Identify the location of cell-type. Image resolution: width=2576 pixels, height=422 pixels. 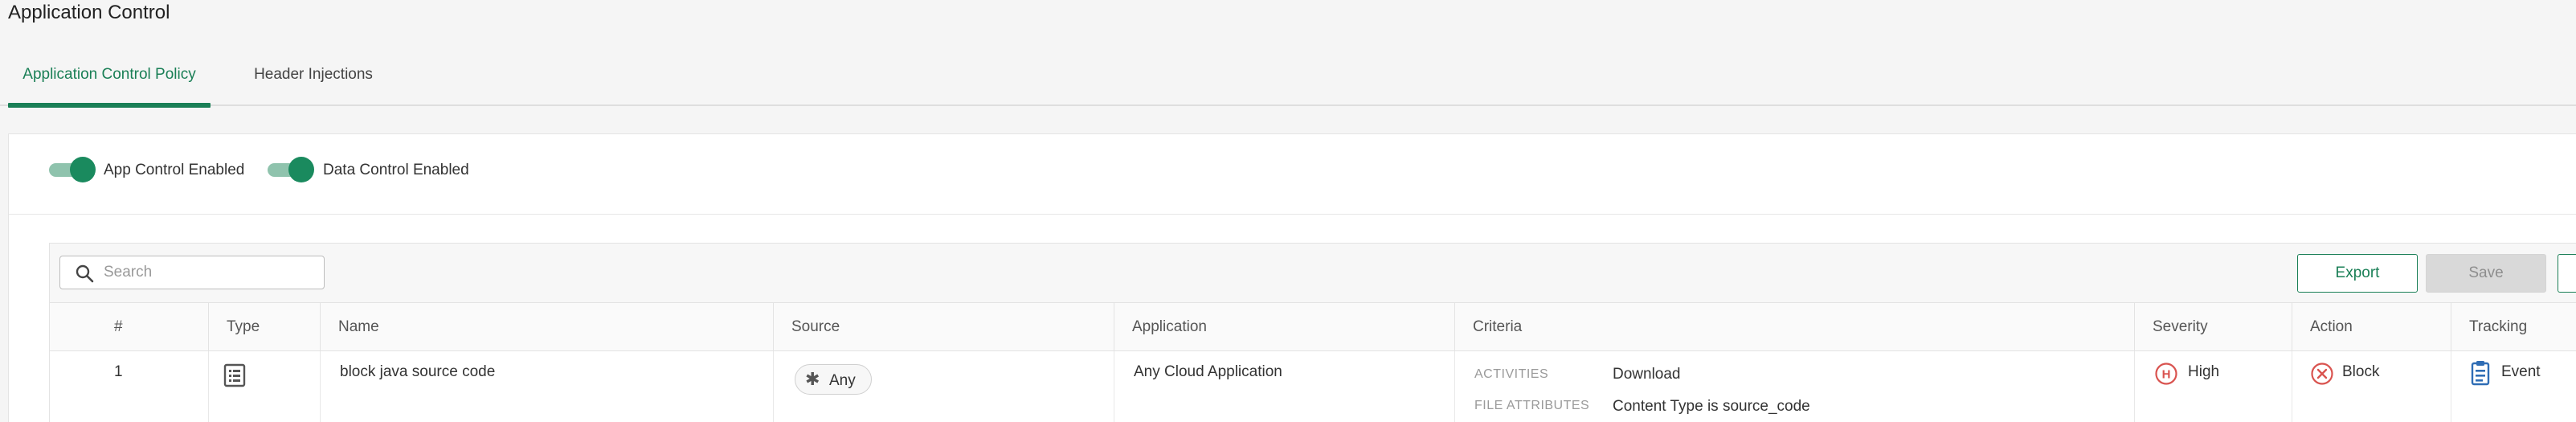
(264, 387).